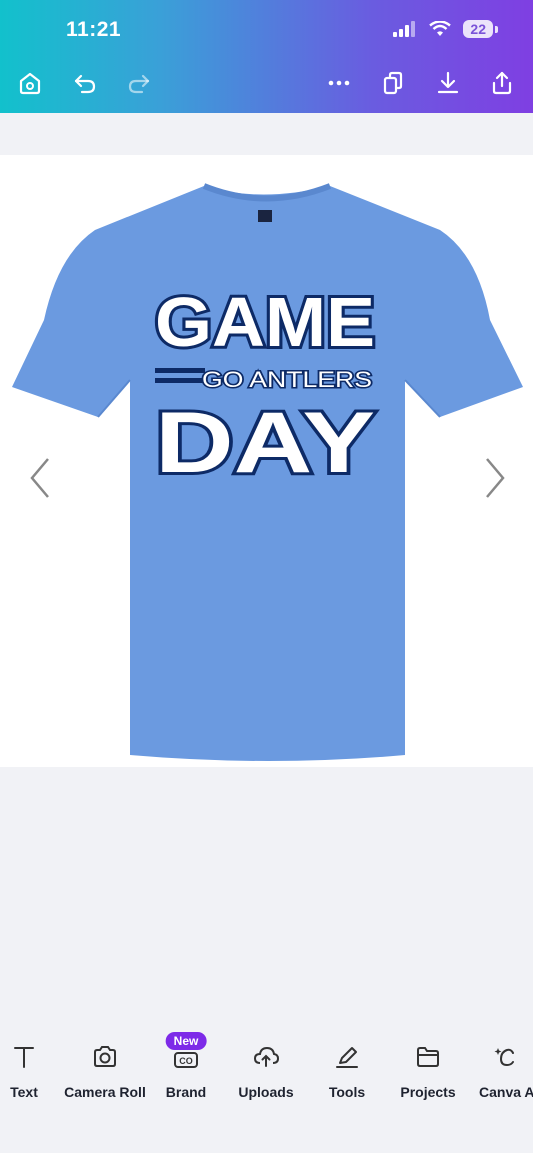 The height and width of the screenshot is (1153, 533). I want to click on word-game: GAME, so click(265, 322).